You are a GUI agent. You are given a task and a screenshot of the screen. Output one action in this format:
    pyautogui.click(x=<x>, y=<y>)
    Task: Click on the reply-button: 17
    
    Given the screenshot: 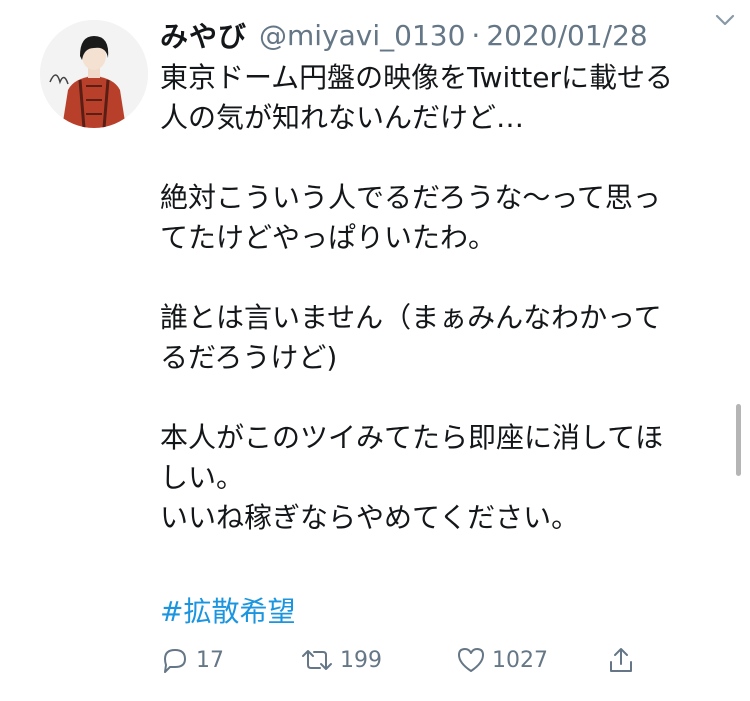 What is the action you would take?
    pyautogui.click(x=192, y=660)
    